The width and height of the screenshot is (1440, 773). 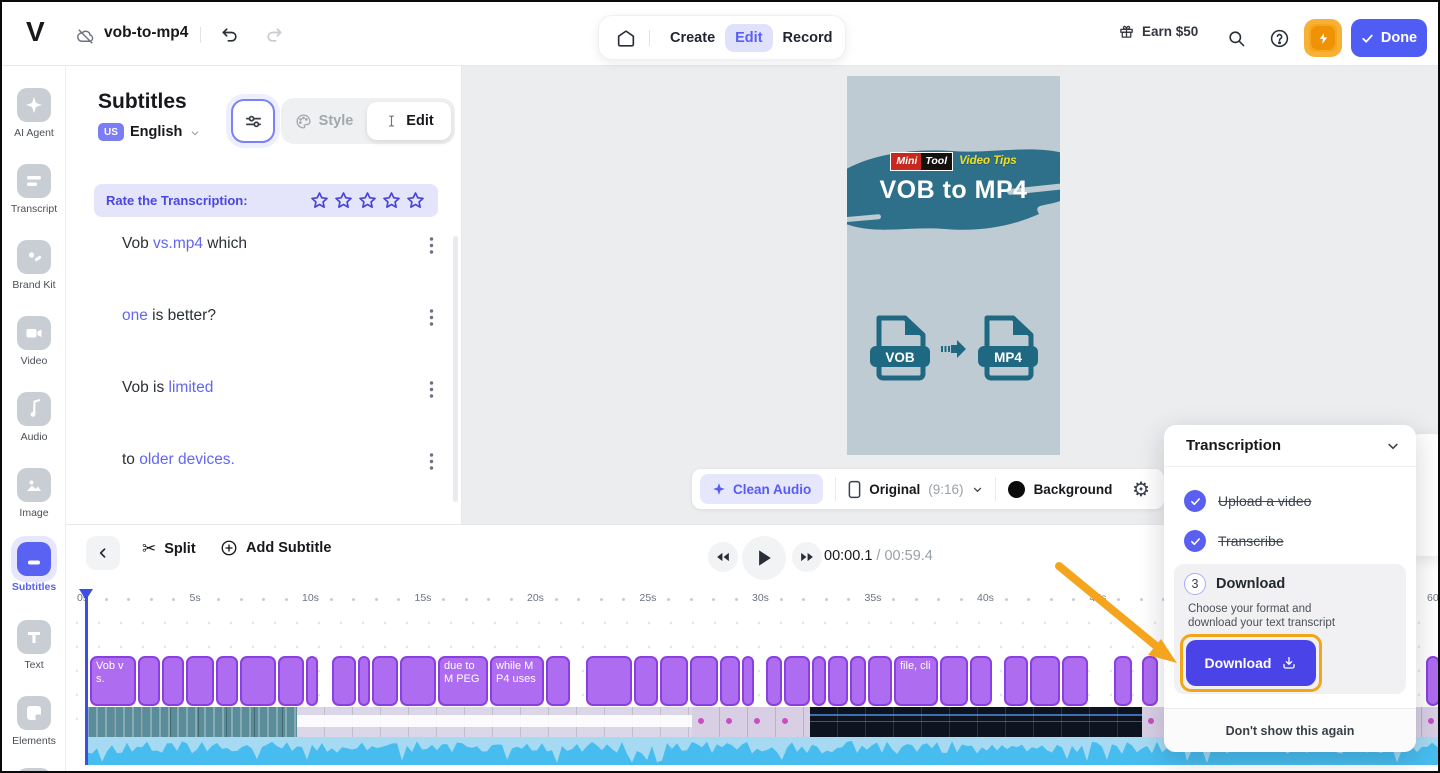 I want to click on project-title: vob-to-mp4, so click(x=146, y=33).